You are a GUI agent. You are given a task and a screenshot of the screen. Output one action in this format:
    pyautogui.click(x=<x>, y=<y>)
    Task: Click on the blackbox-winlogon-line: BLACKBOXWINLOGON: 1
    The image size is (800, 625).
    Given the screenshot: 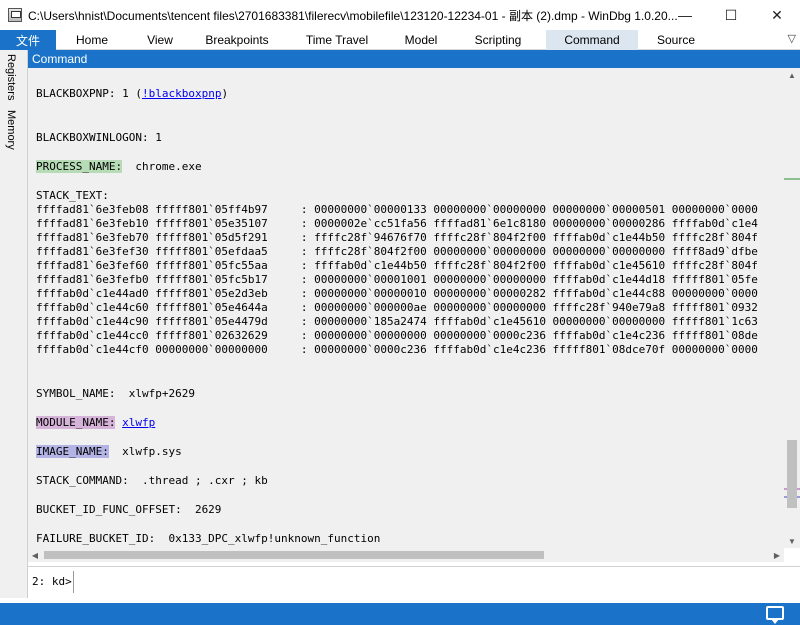 What is the action you would take?
    pyautogui.click(x=99, y=137)
    